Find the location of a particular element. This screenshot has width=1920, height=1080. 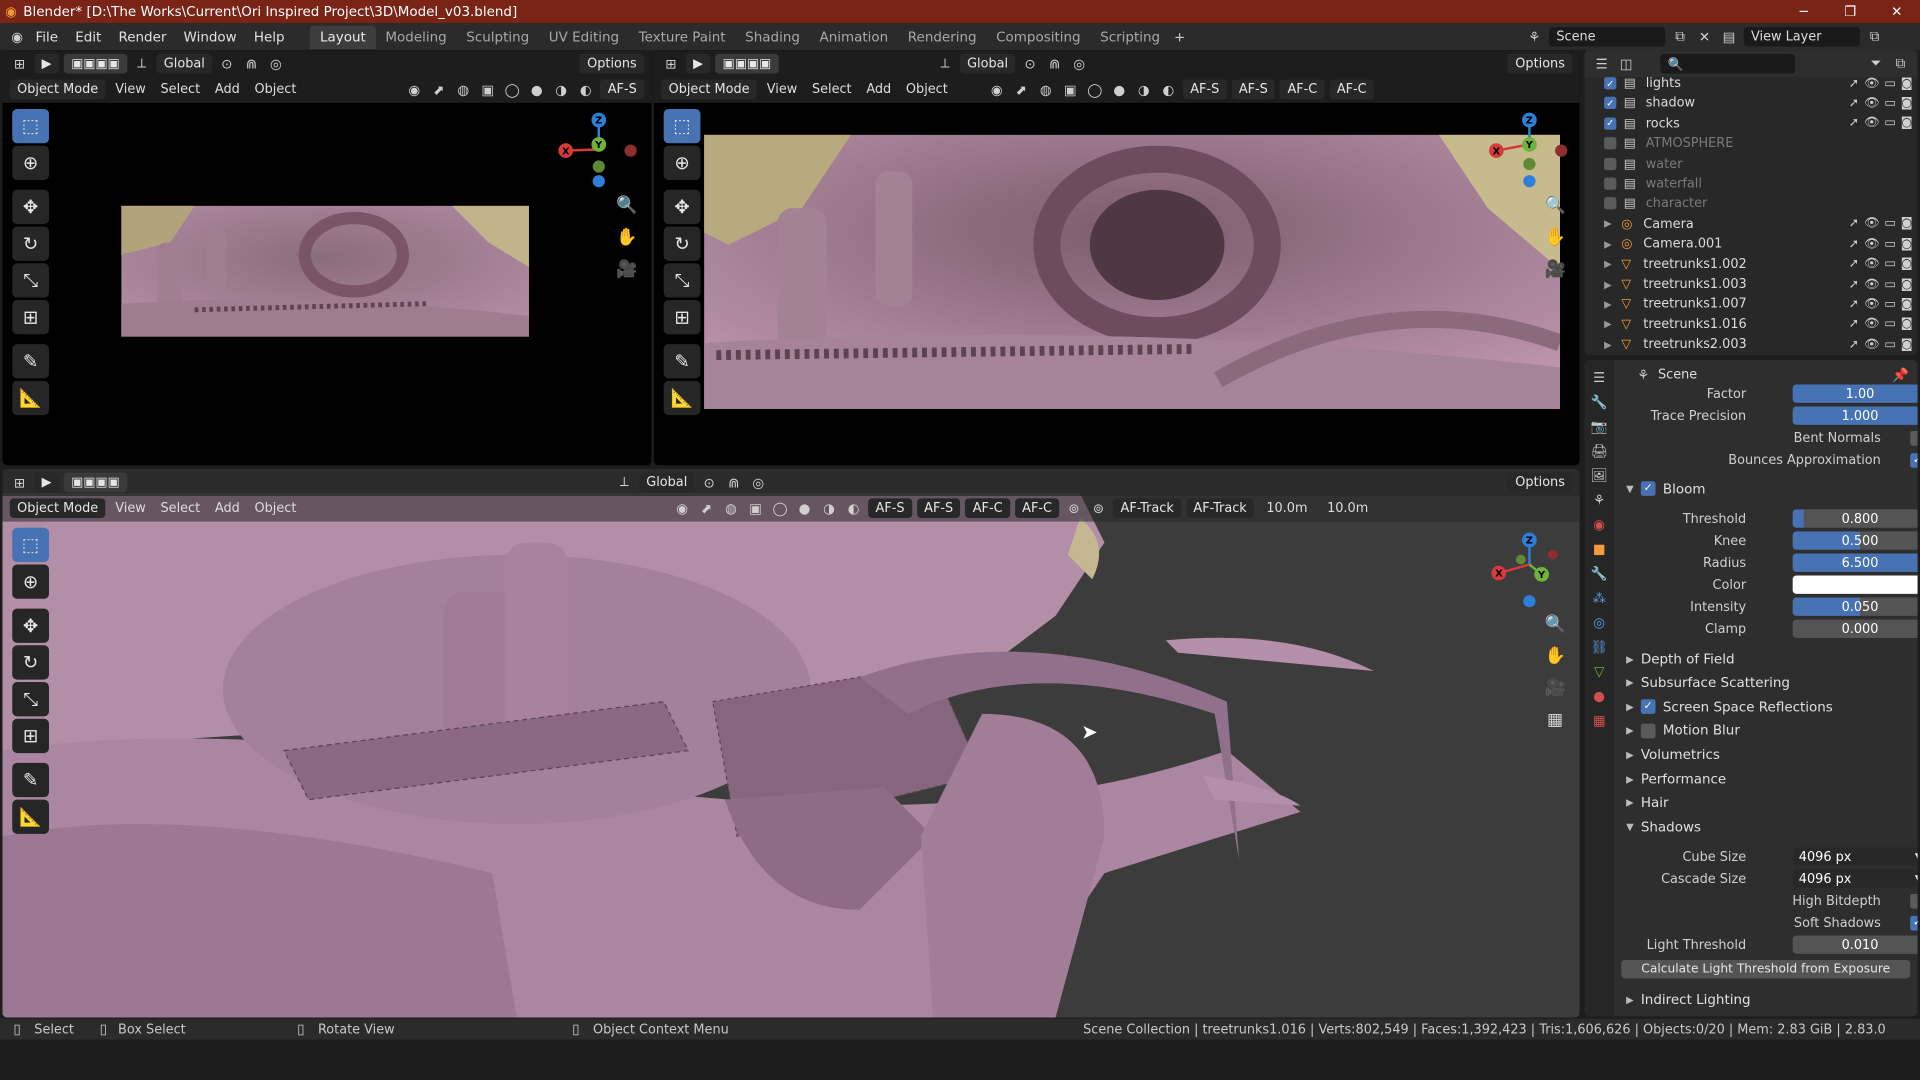

outliner-item: ✓ ▤ rocks ➚ 👁 ▭ ◙ is located at coordinates (1751, 124).